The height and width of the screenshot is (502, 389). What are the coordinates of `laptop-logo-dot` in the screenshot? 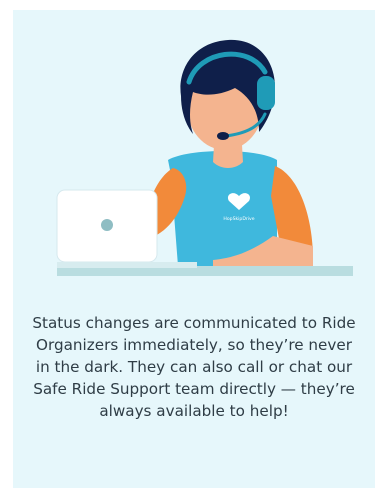 It's located at (107, 225).